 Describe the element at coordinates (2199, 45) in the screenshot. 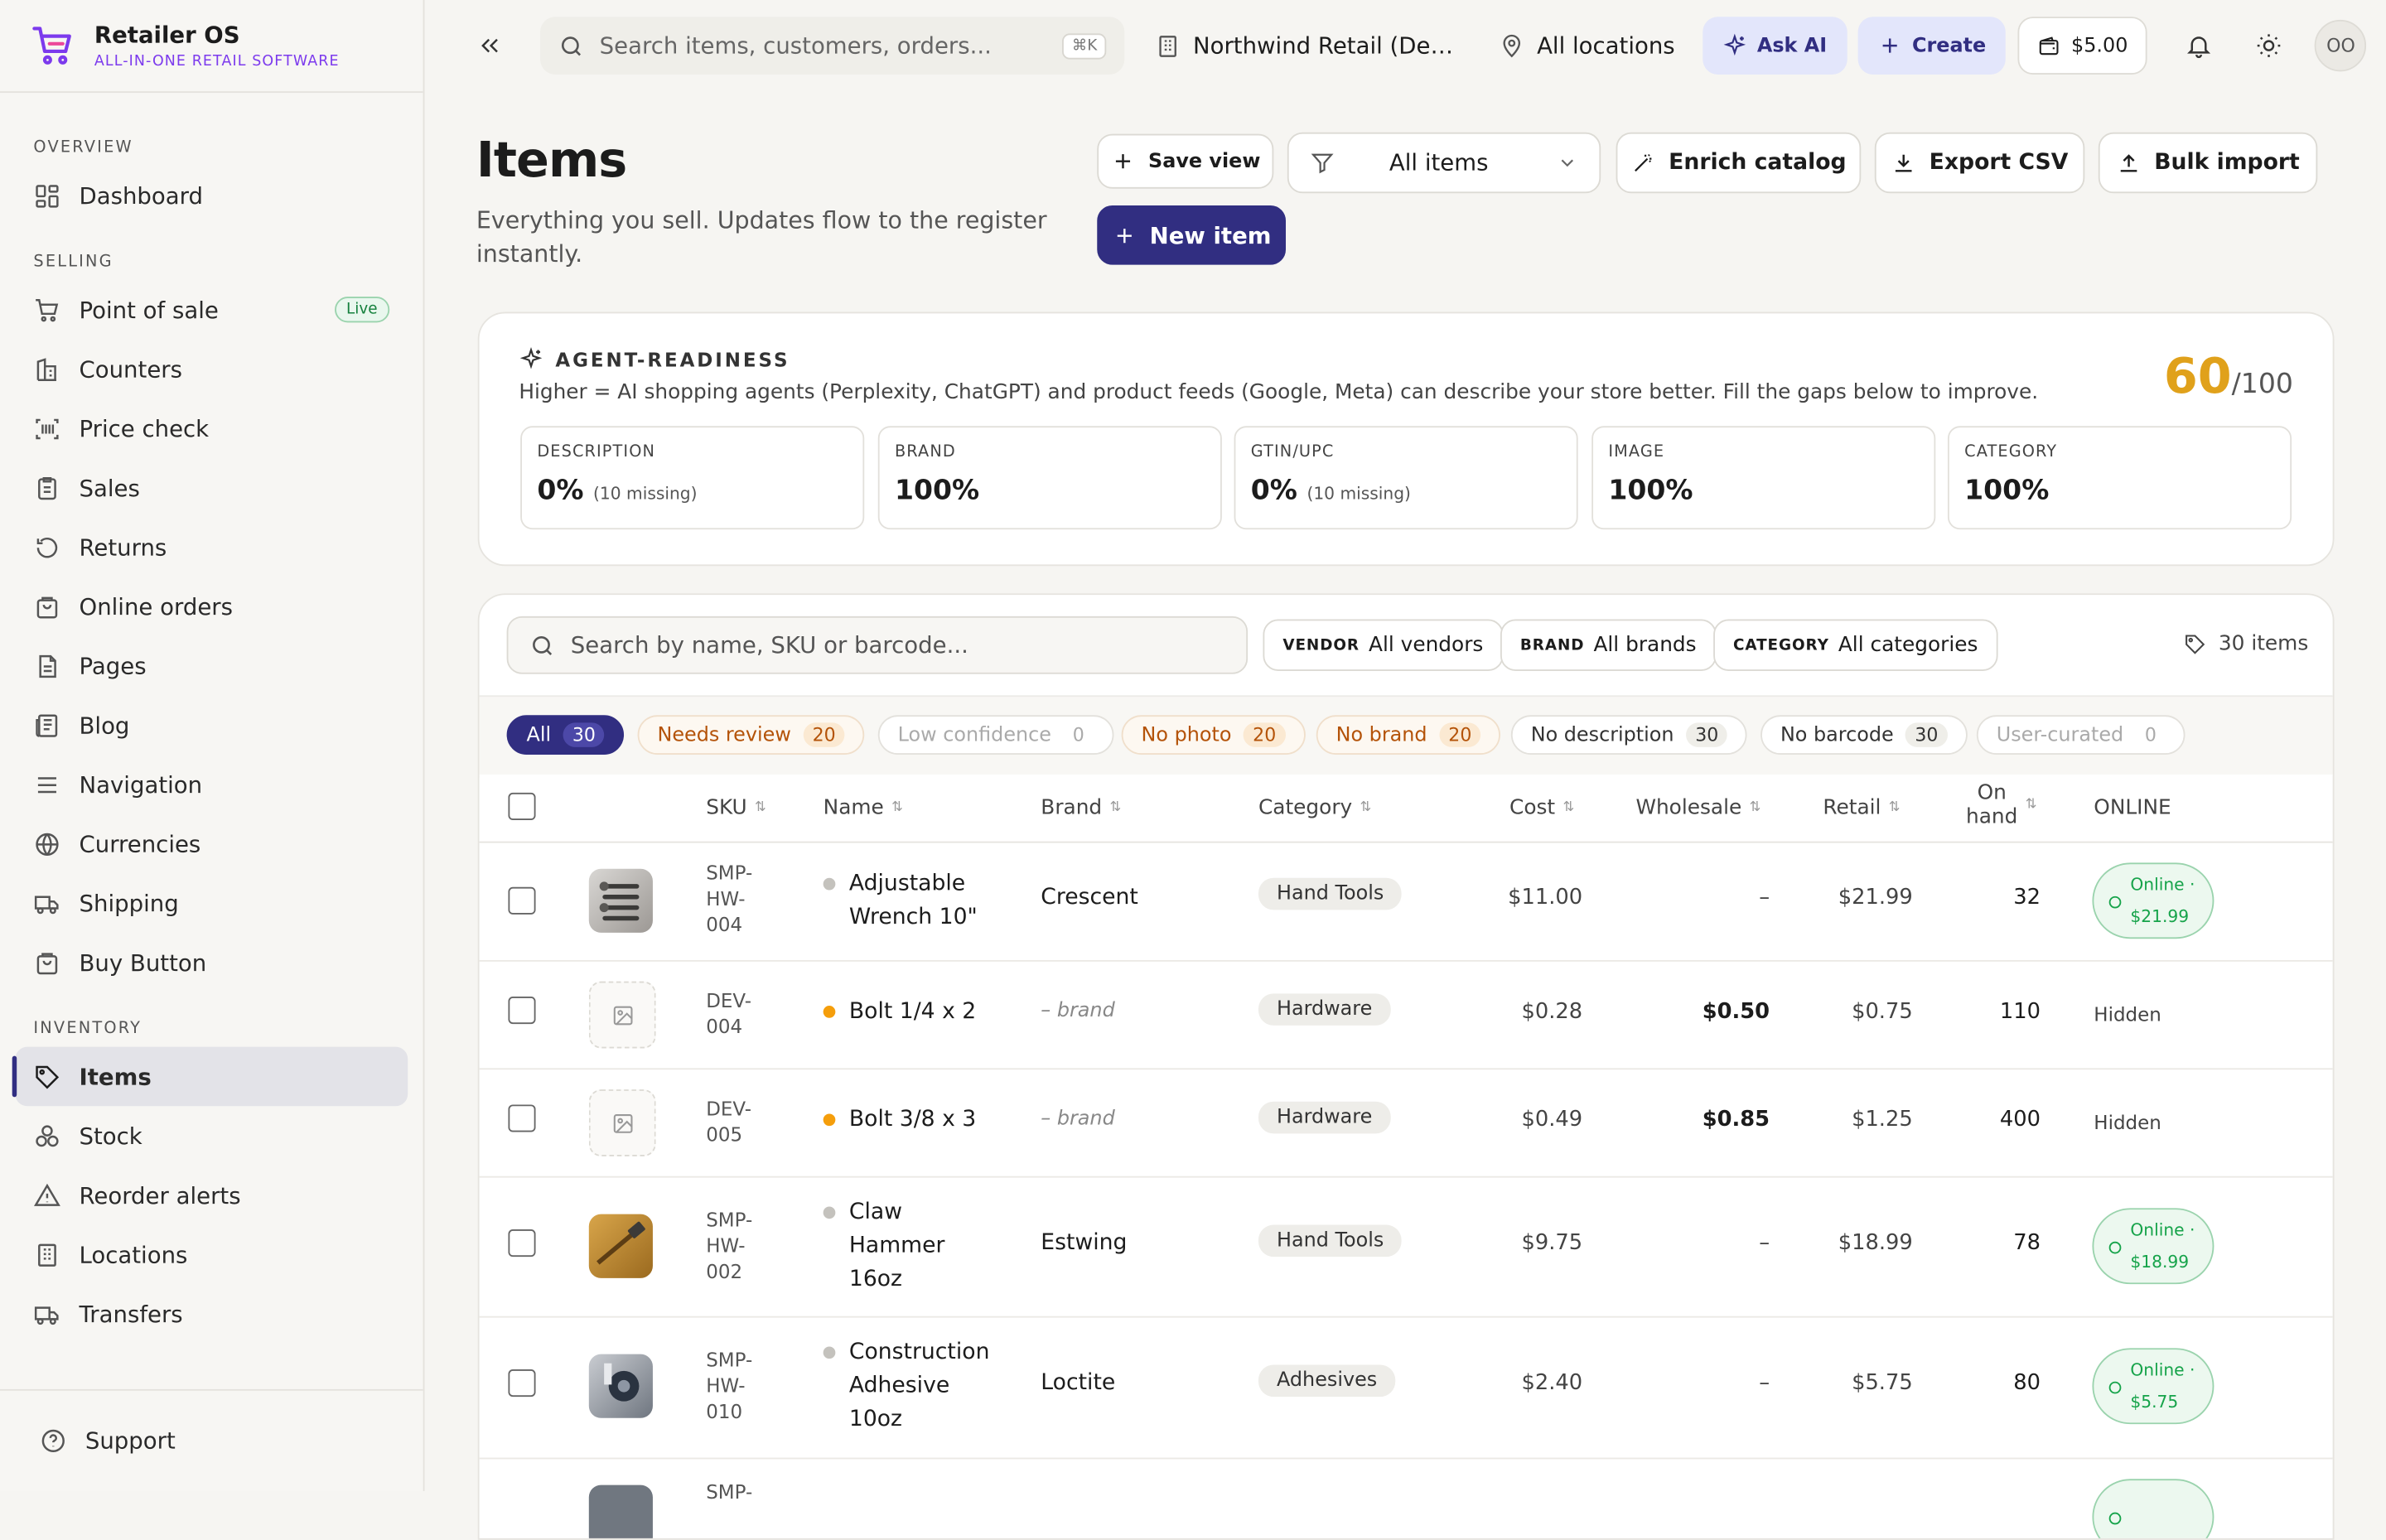

I see `notifications-button` at that location.